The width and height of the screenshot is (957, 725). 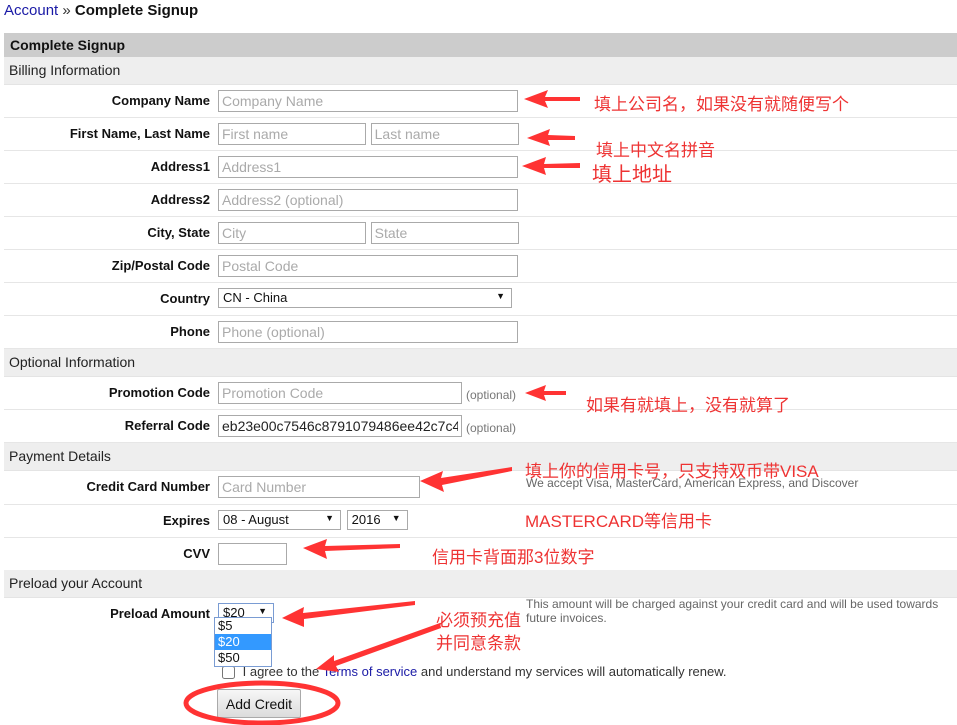 I want to click on city-state-label: City, State, so click(x=178, y=232).